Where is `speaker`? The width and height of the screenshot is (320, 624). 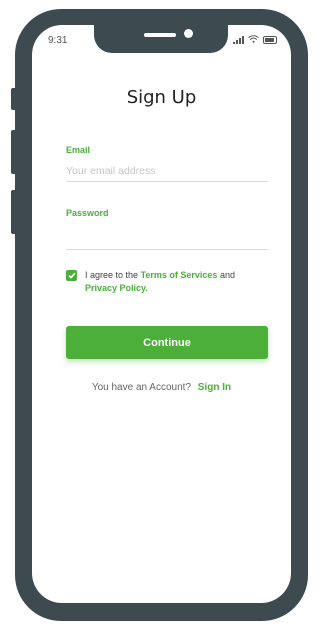 speaker is located at coordinates (160, 35).